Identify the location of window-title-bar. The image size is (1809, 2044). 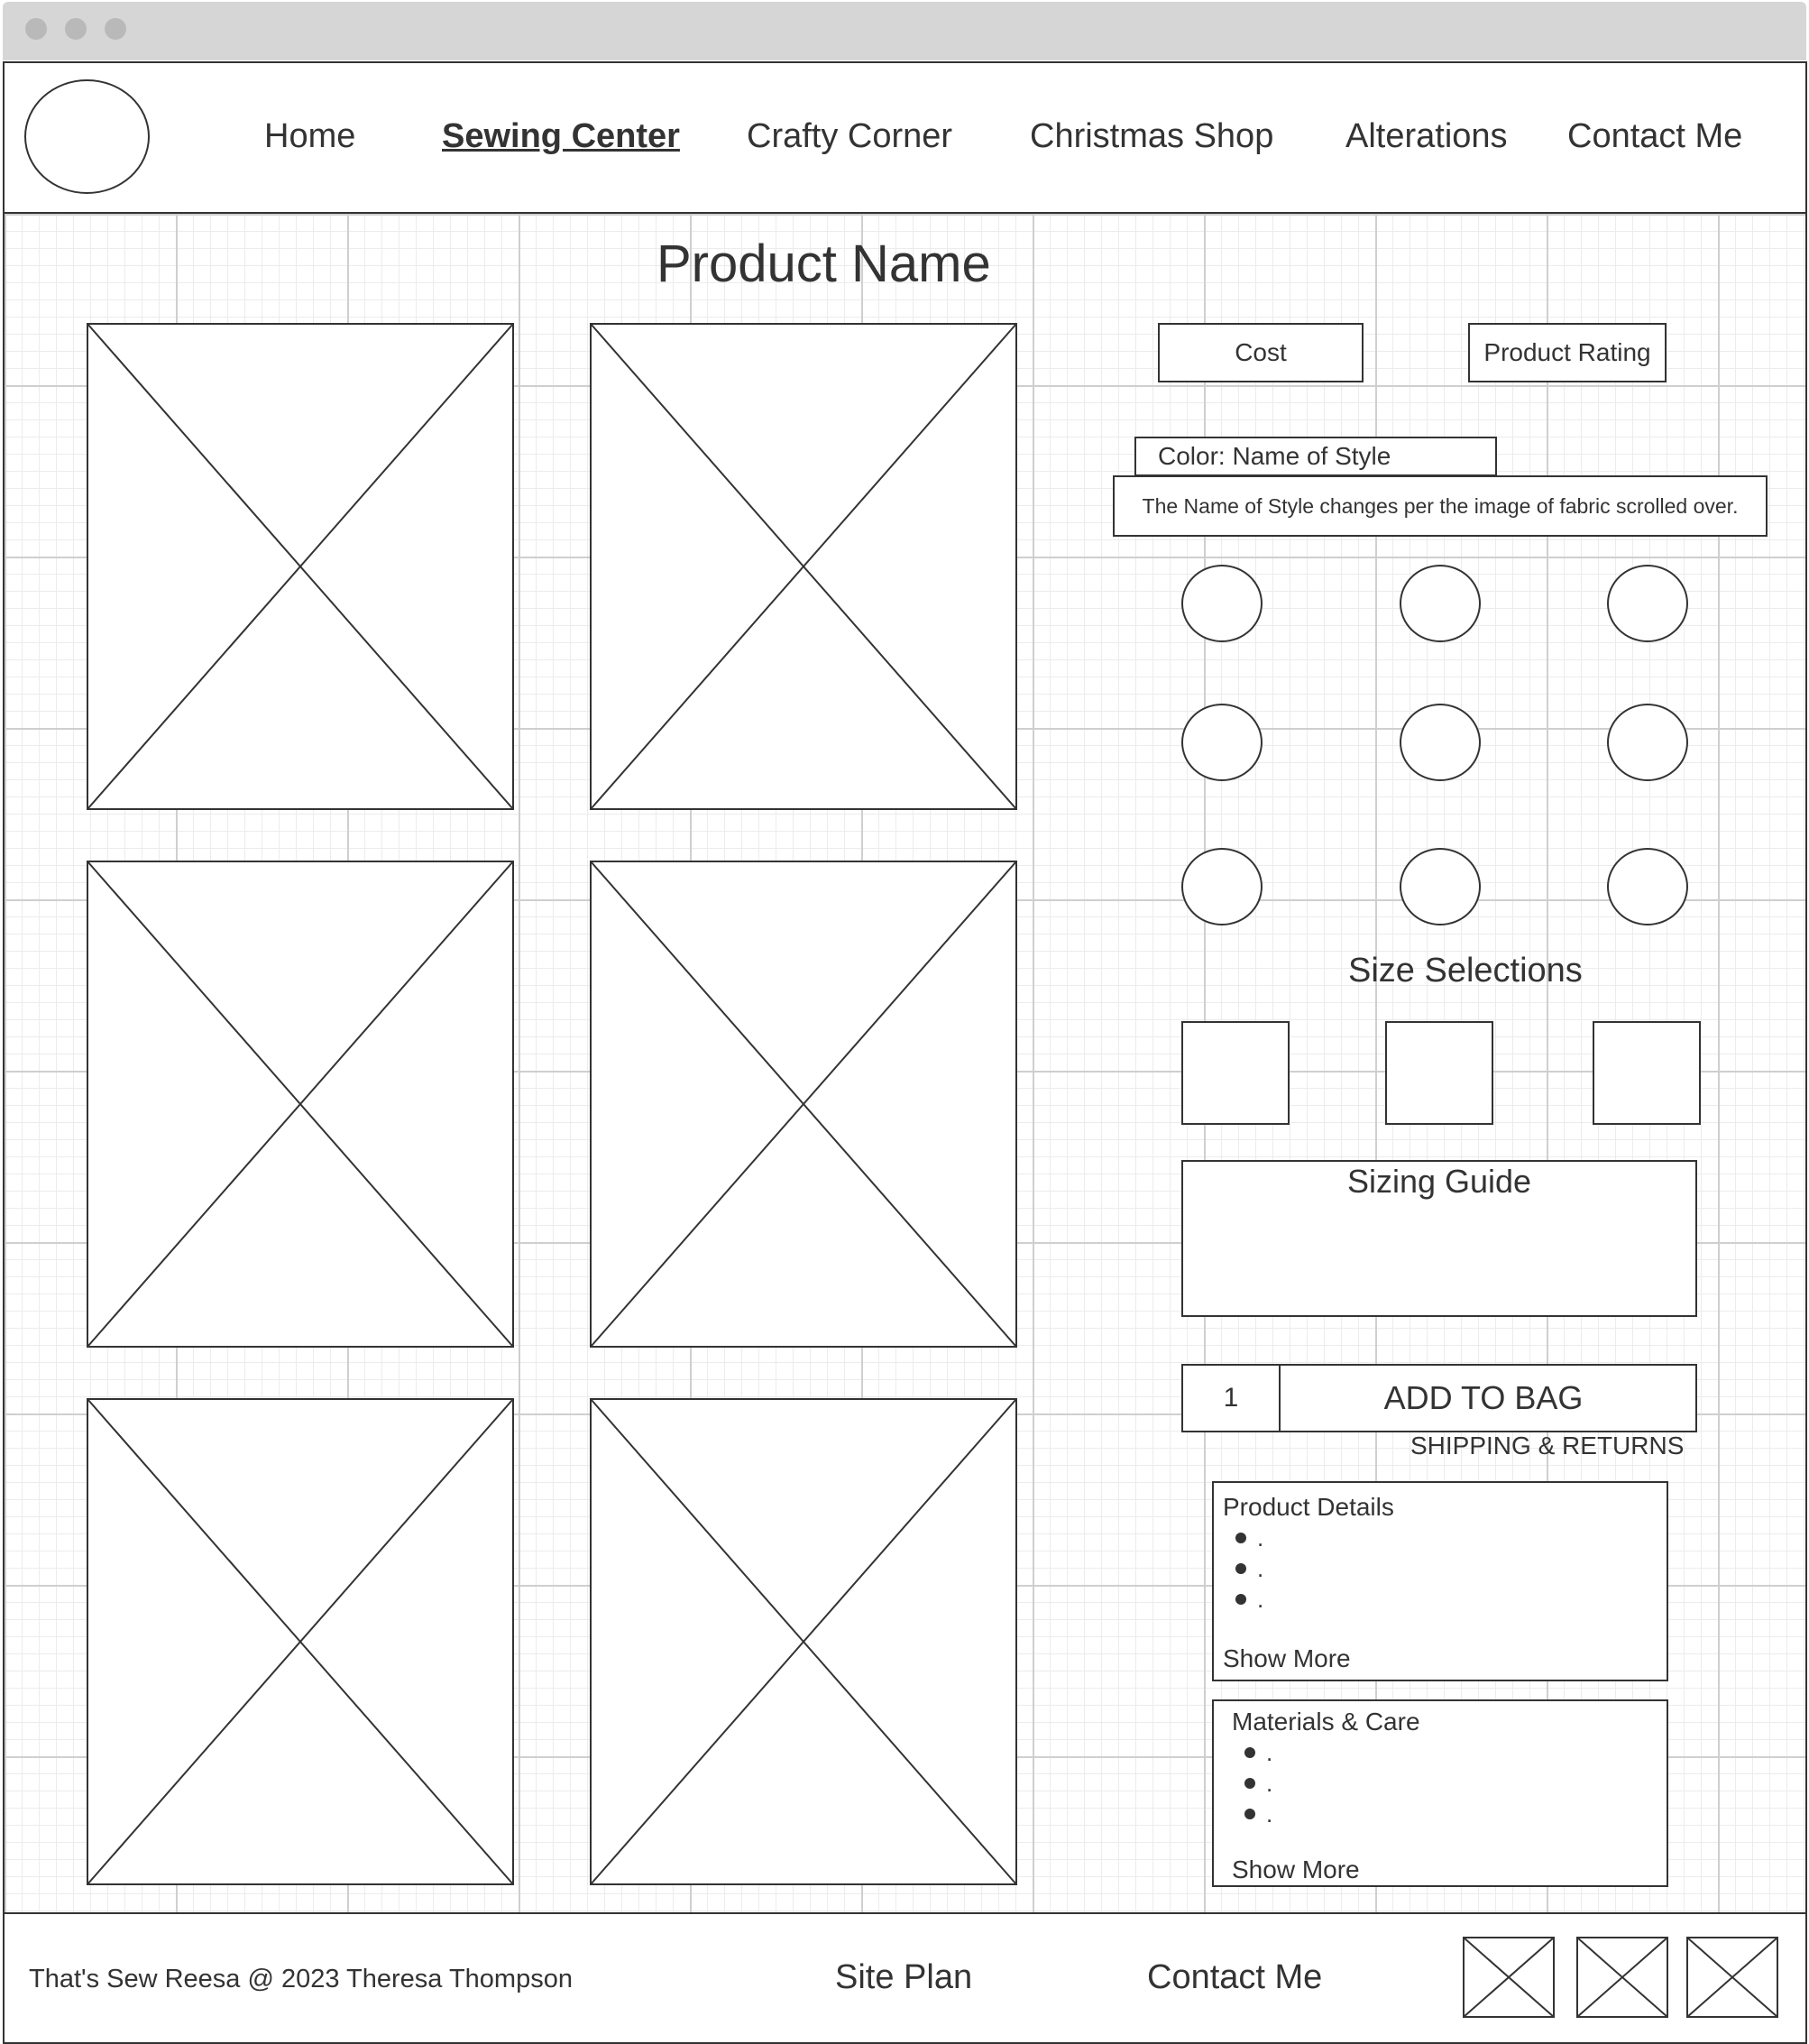
(904, 31).